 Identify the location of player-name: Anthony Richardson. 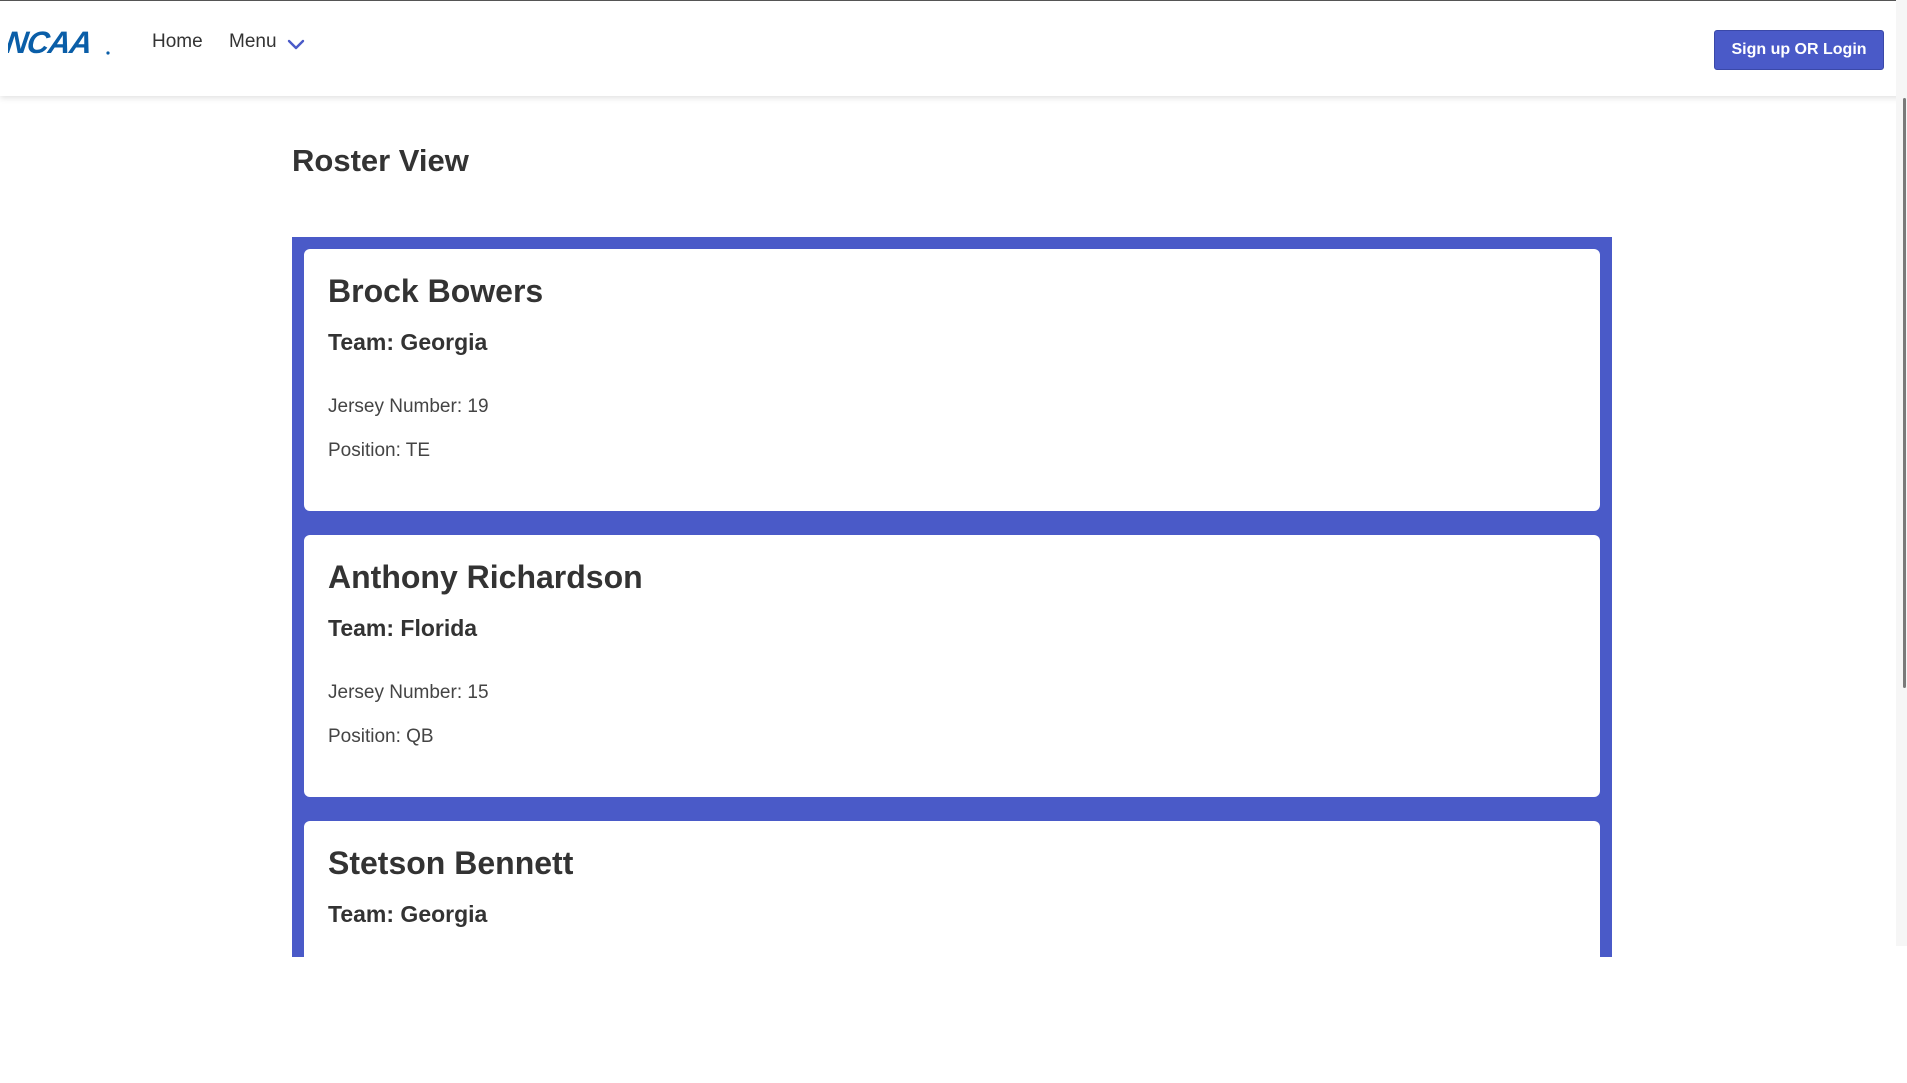
(485, 577).